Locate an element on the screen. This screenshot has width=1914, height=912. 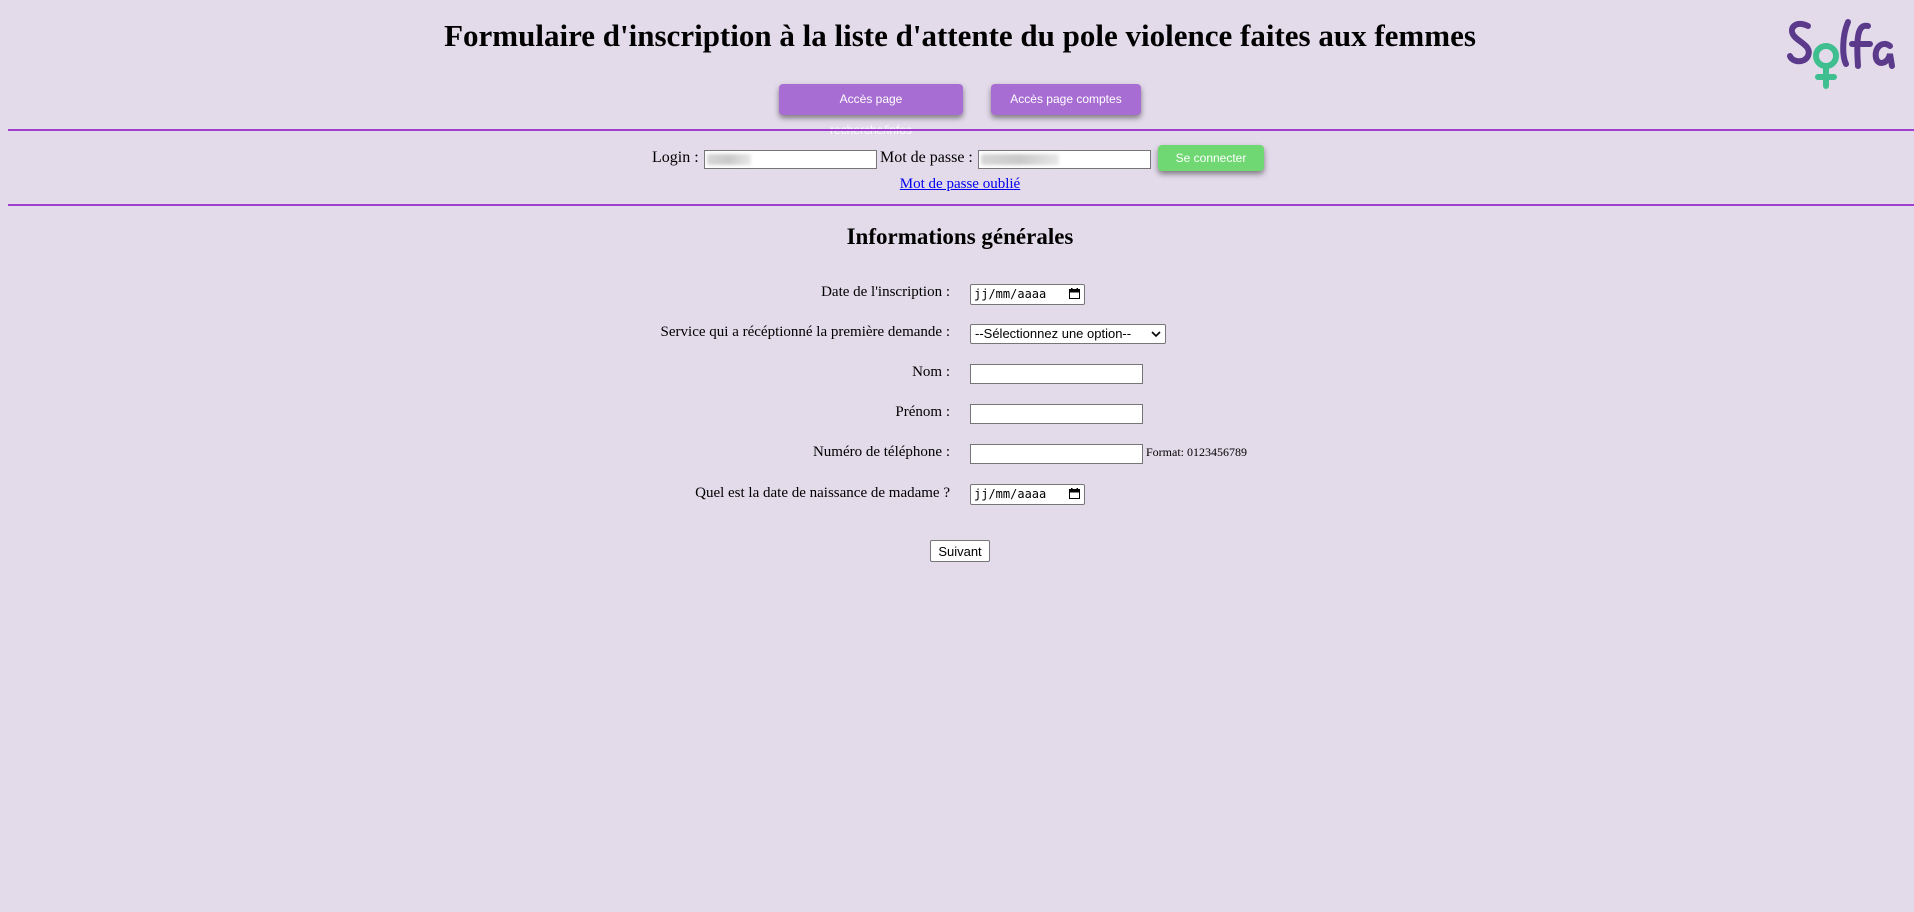
forgot-password-row: Mot de passe oublié is located at coordinates (957, 184).